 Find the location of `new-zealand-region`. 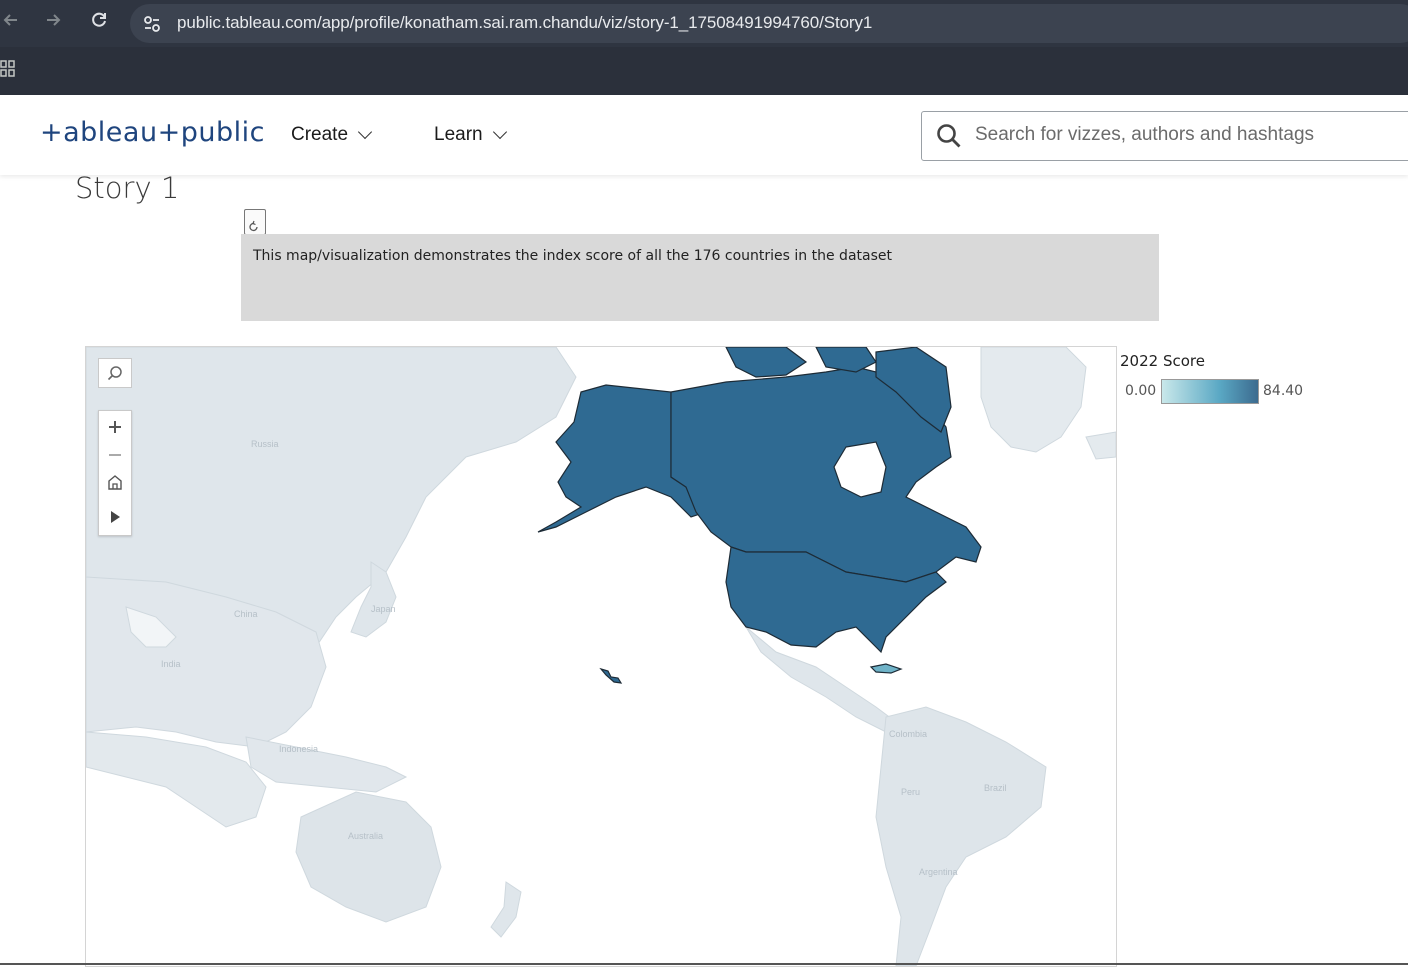

new-zealand-region is located at coordinates (506, 909).